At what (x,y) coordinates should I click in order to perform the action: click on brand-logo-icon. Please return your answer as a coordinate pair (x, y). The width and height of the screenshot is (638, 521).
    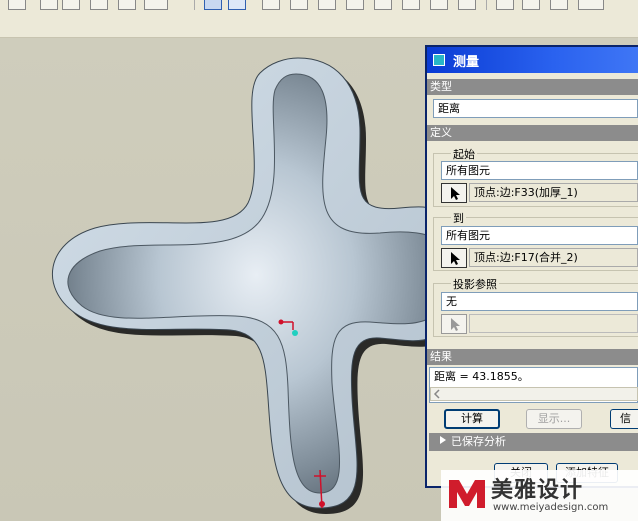
    Looking at the image, I should click on (467, 494).